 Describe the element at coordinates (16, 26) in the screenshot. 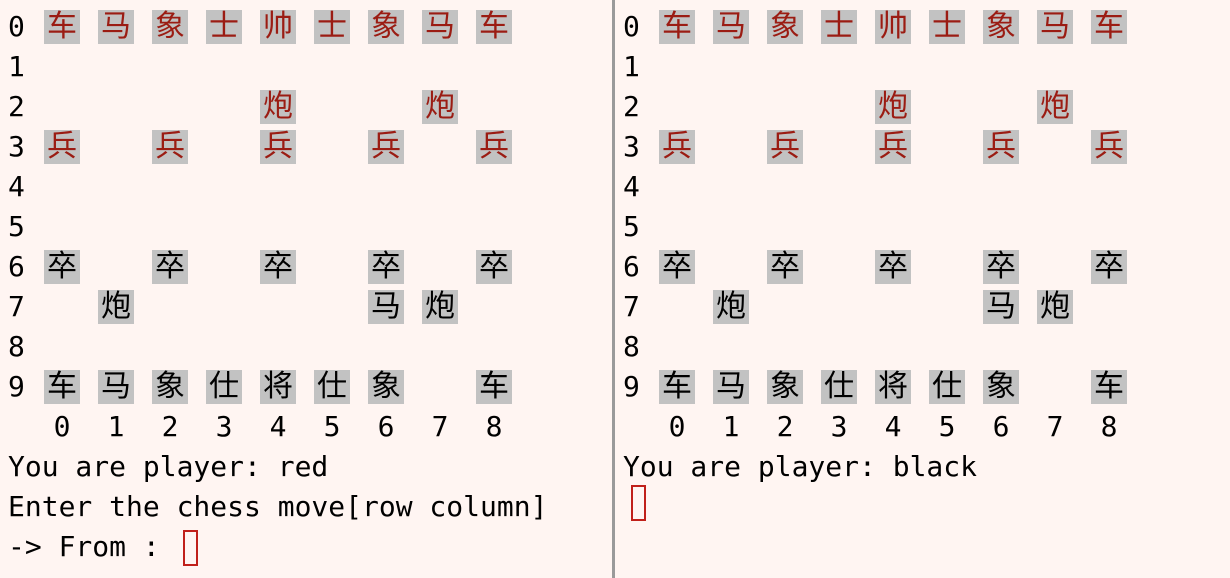

I see `row-number: 0` at that location.